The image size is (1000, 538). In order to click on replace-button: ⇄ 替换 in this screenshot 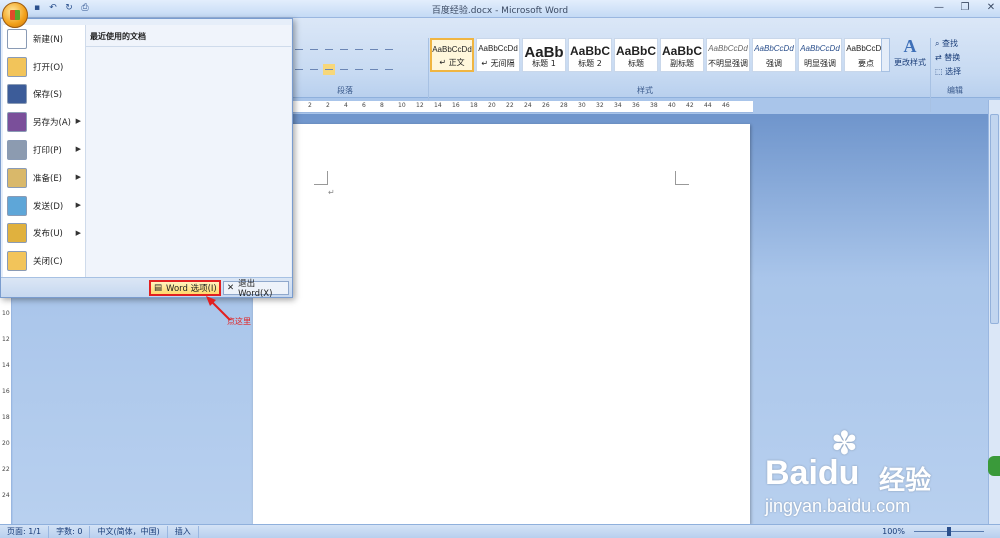, I will do `click(948, 57)`.